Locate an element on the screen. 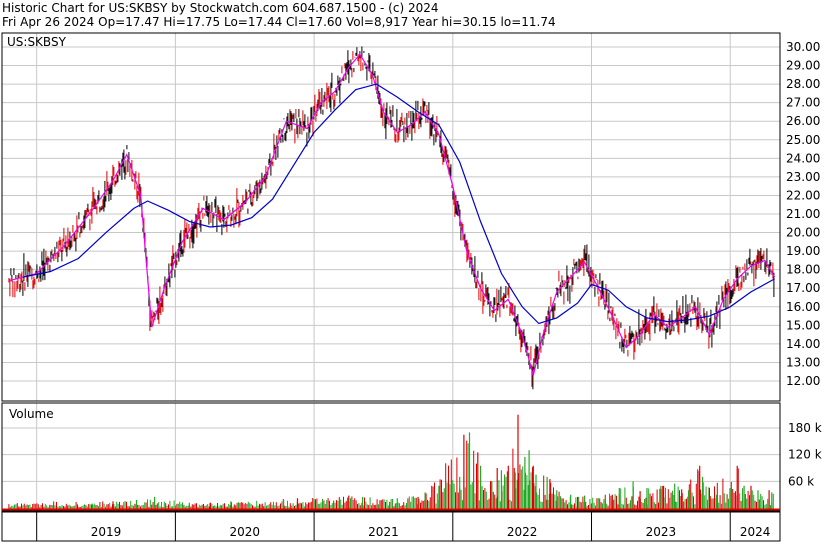 The width and height of the screenshot is (830, 543). volume-y-axis: 60 k 120 k 180 k is located at coordinates (805, 454).